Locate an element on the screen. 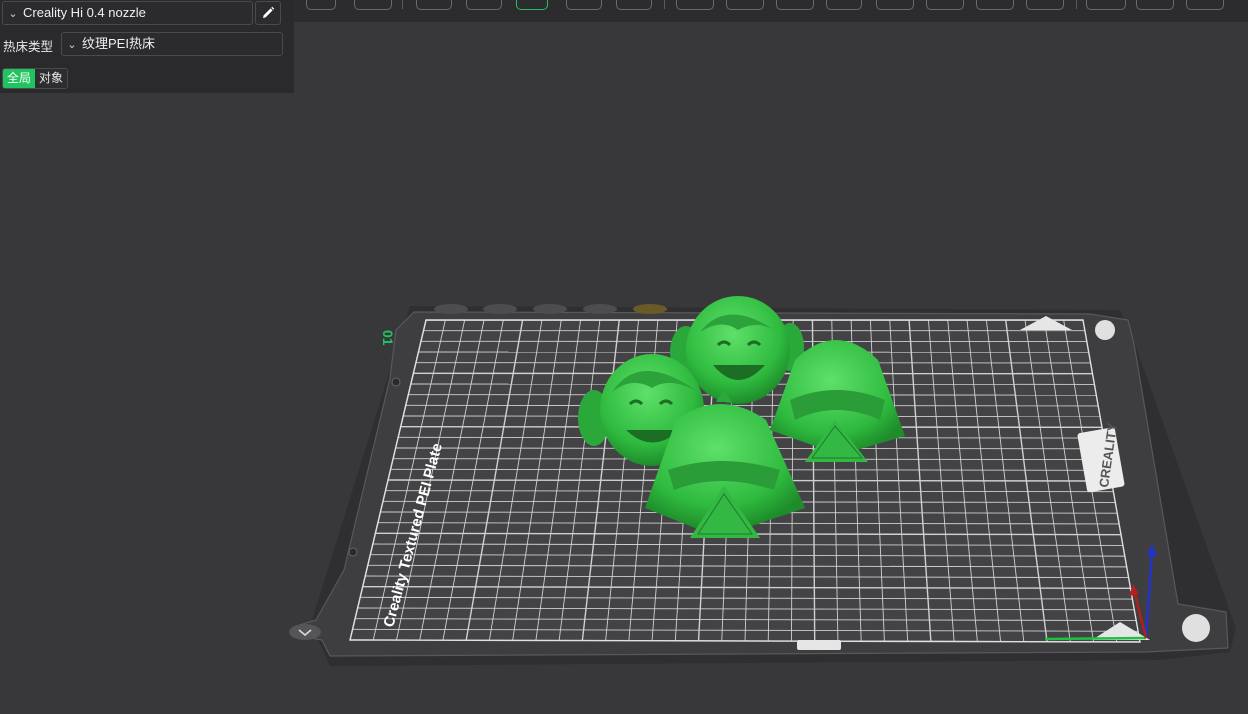 This screenshot has height=714, width=1248. move-icon is located at coordinates (695, 5).